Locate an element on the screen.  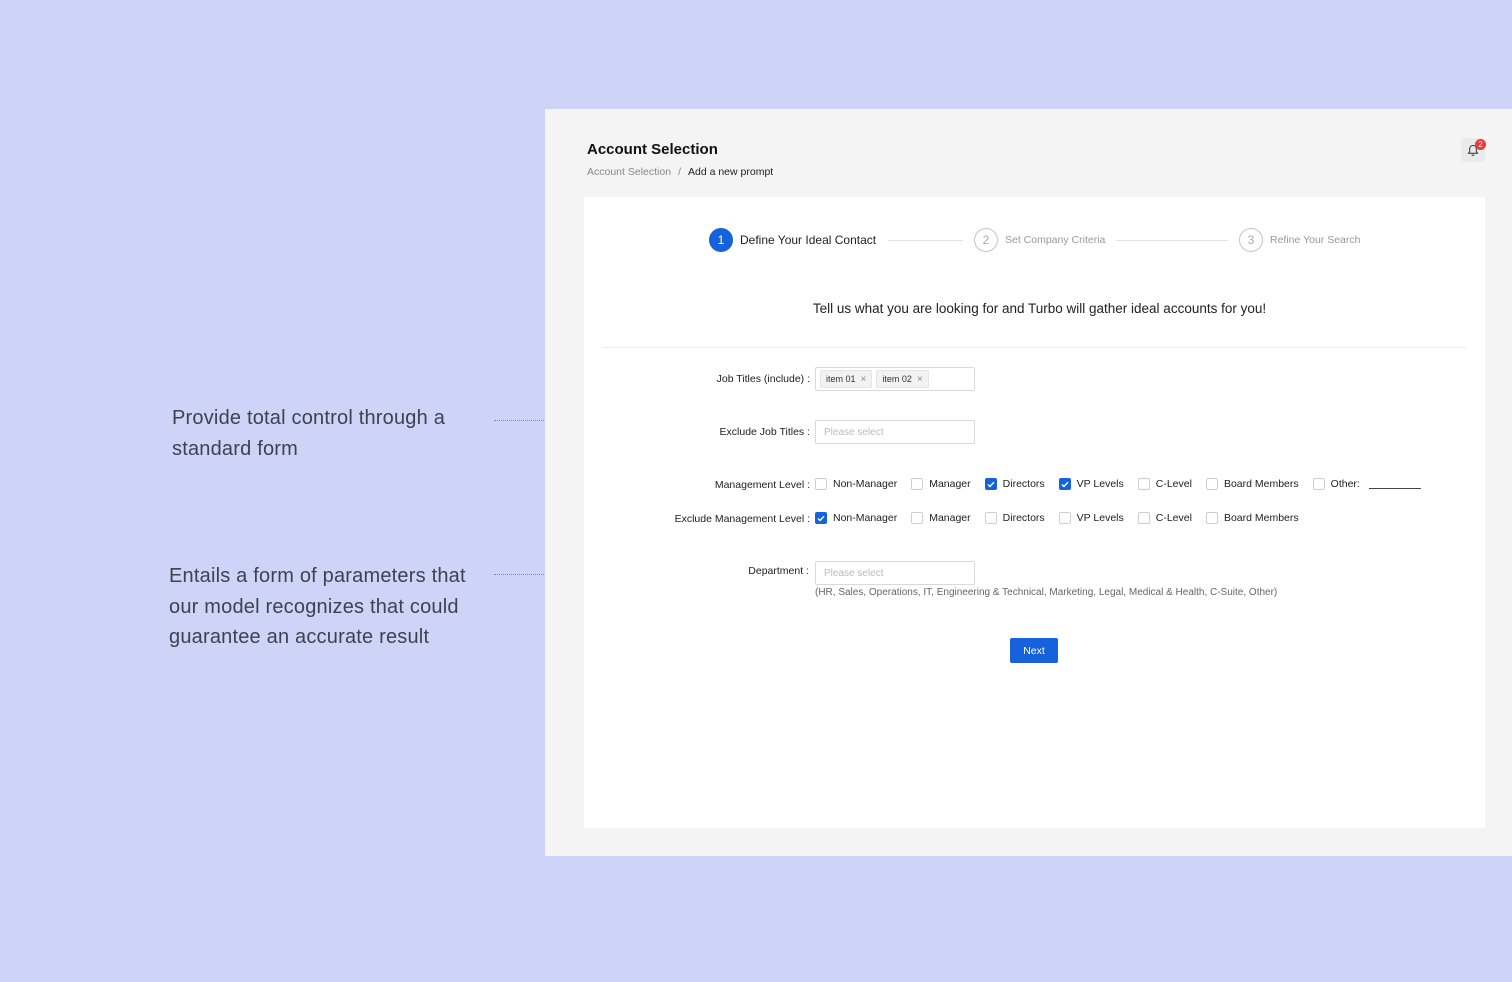
department-select: Please select is located at coordinates (895, 573).